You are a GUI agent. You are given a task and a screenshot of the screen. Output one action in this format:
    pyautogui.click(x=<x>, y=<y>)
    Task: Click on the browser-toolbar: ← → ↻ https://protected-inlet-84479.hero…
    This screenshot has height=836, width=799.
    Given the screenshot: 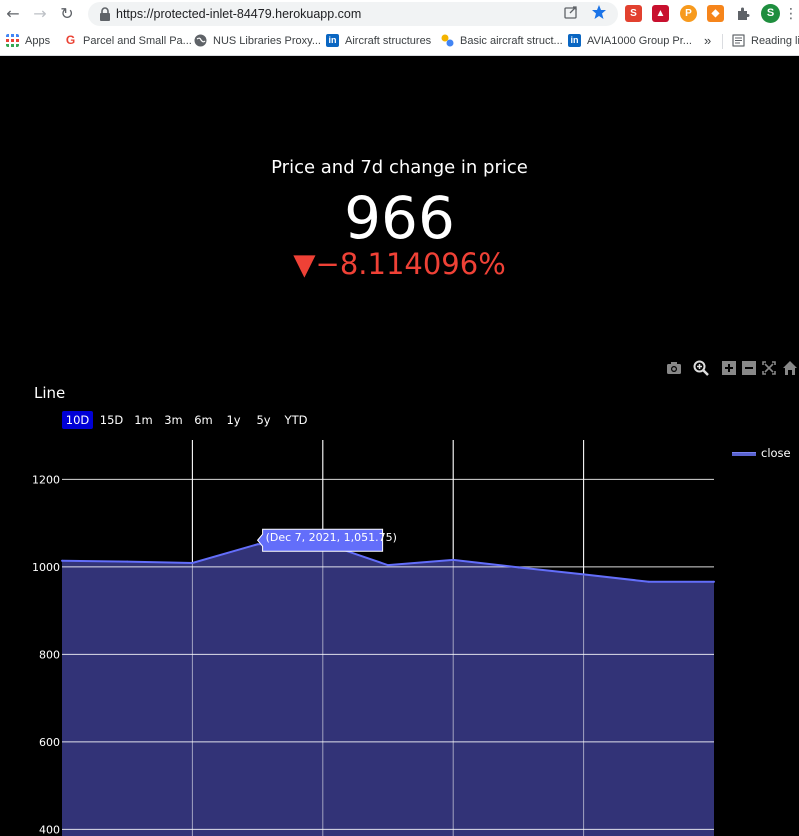 What is the action you would take?
    pyautogui.click(x=399, y=14)
    